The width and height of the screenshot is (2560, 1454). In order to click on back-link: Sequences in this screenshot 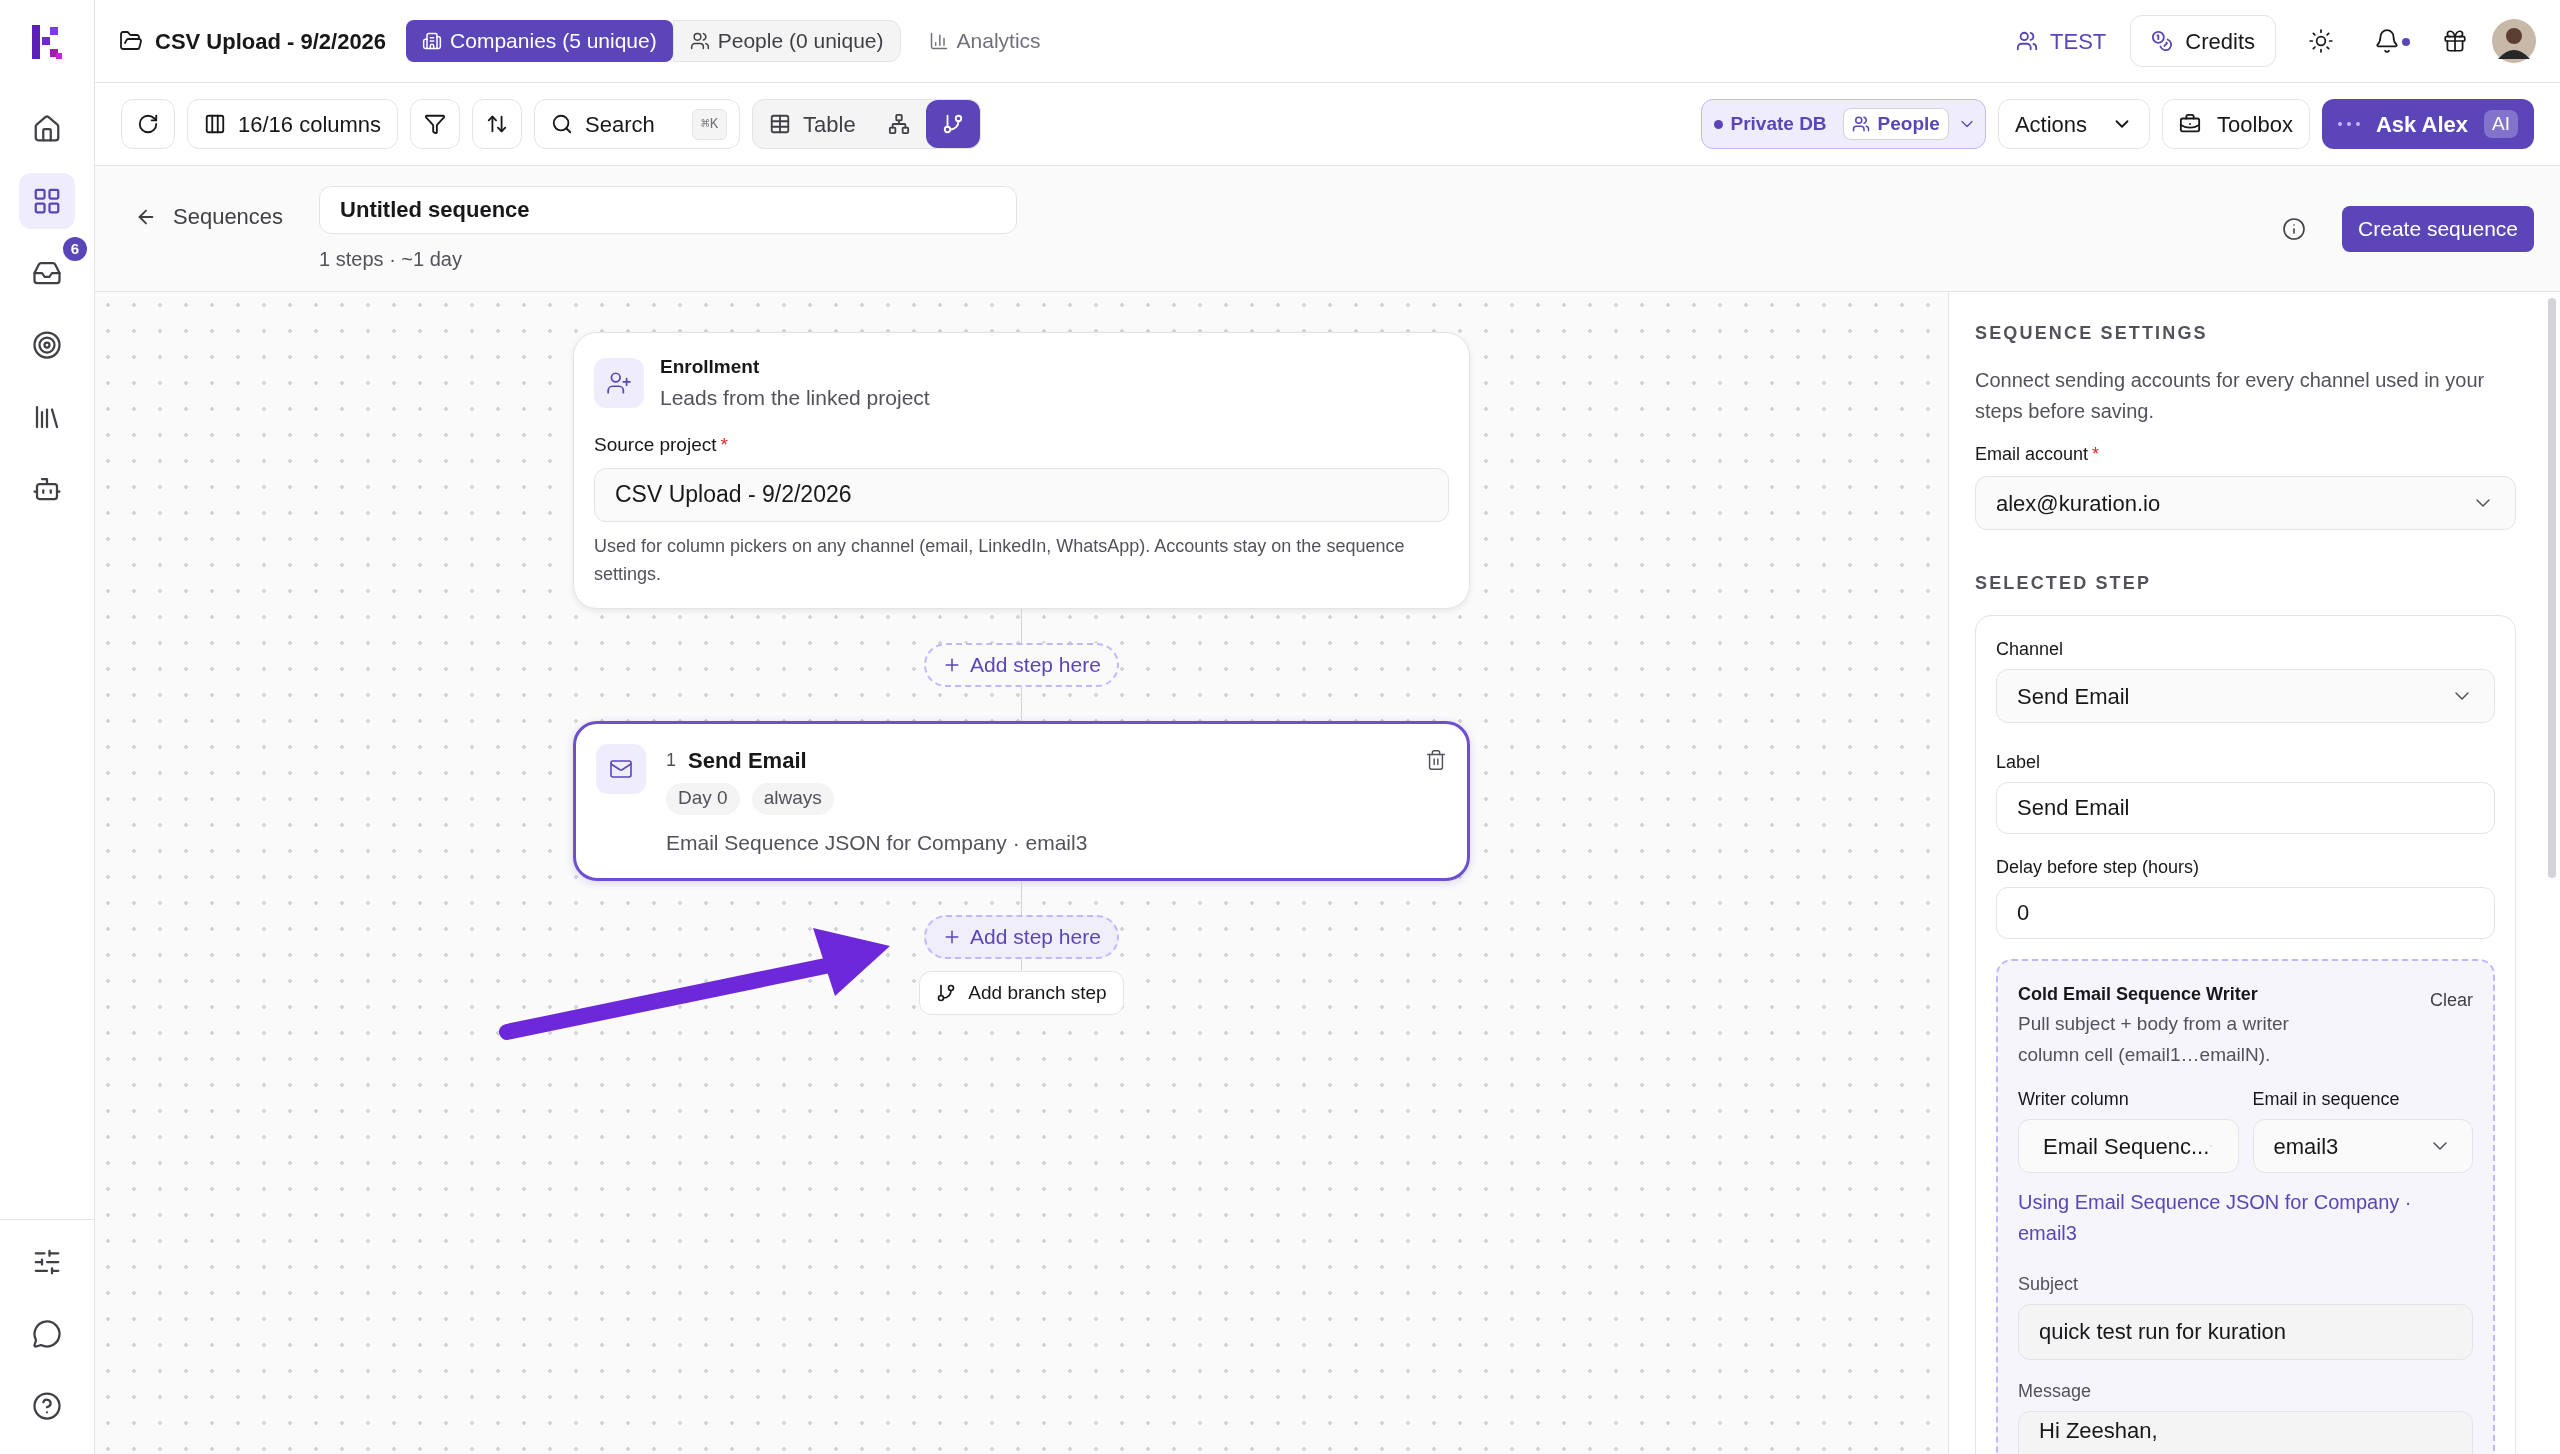, I will do `click(209, 216)`.